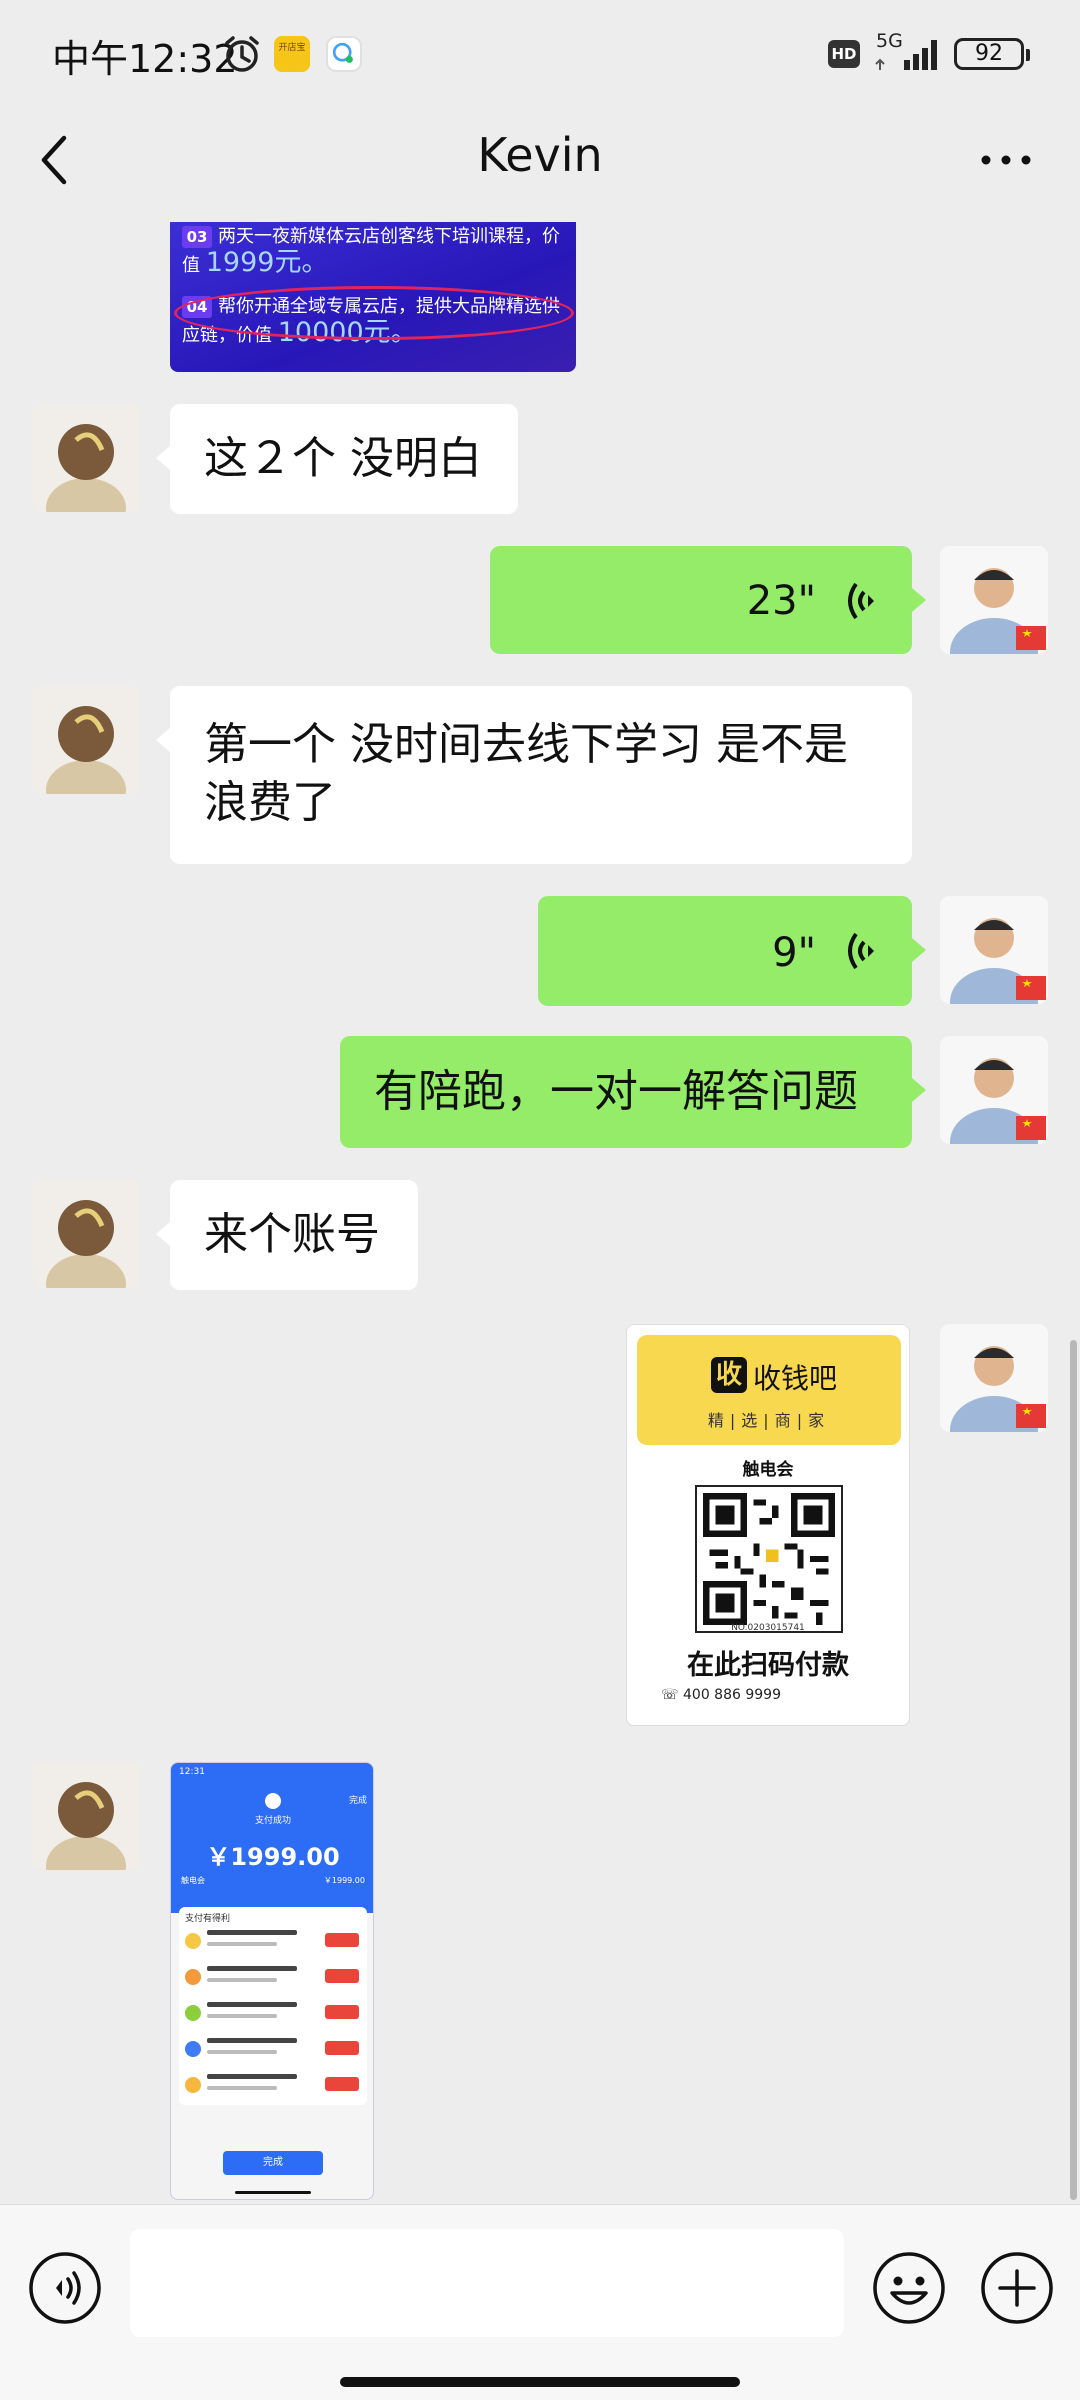 Image resolution: width=1080 pixels, height=2400 pixels. Describe the element at coordinates (267, 262) in the screenshot. I see `promo-row-price: 1999元。` at that location.